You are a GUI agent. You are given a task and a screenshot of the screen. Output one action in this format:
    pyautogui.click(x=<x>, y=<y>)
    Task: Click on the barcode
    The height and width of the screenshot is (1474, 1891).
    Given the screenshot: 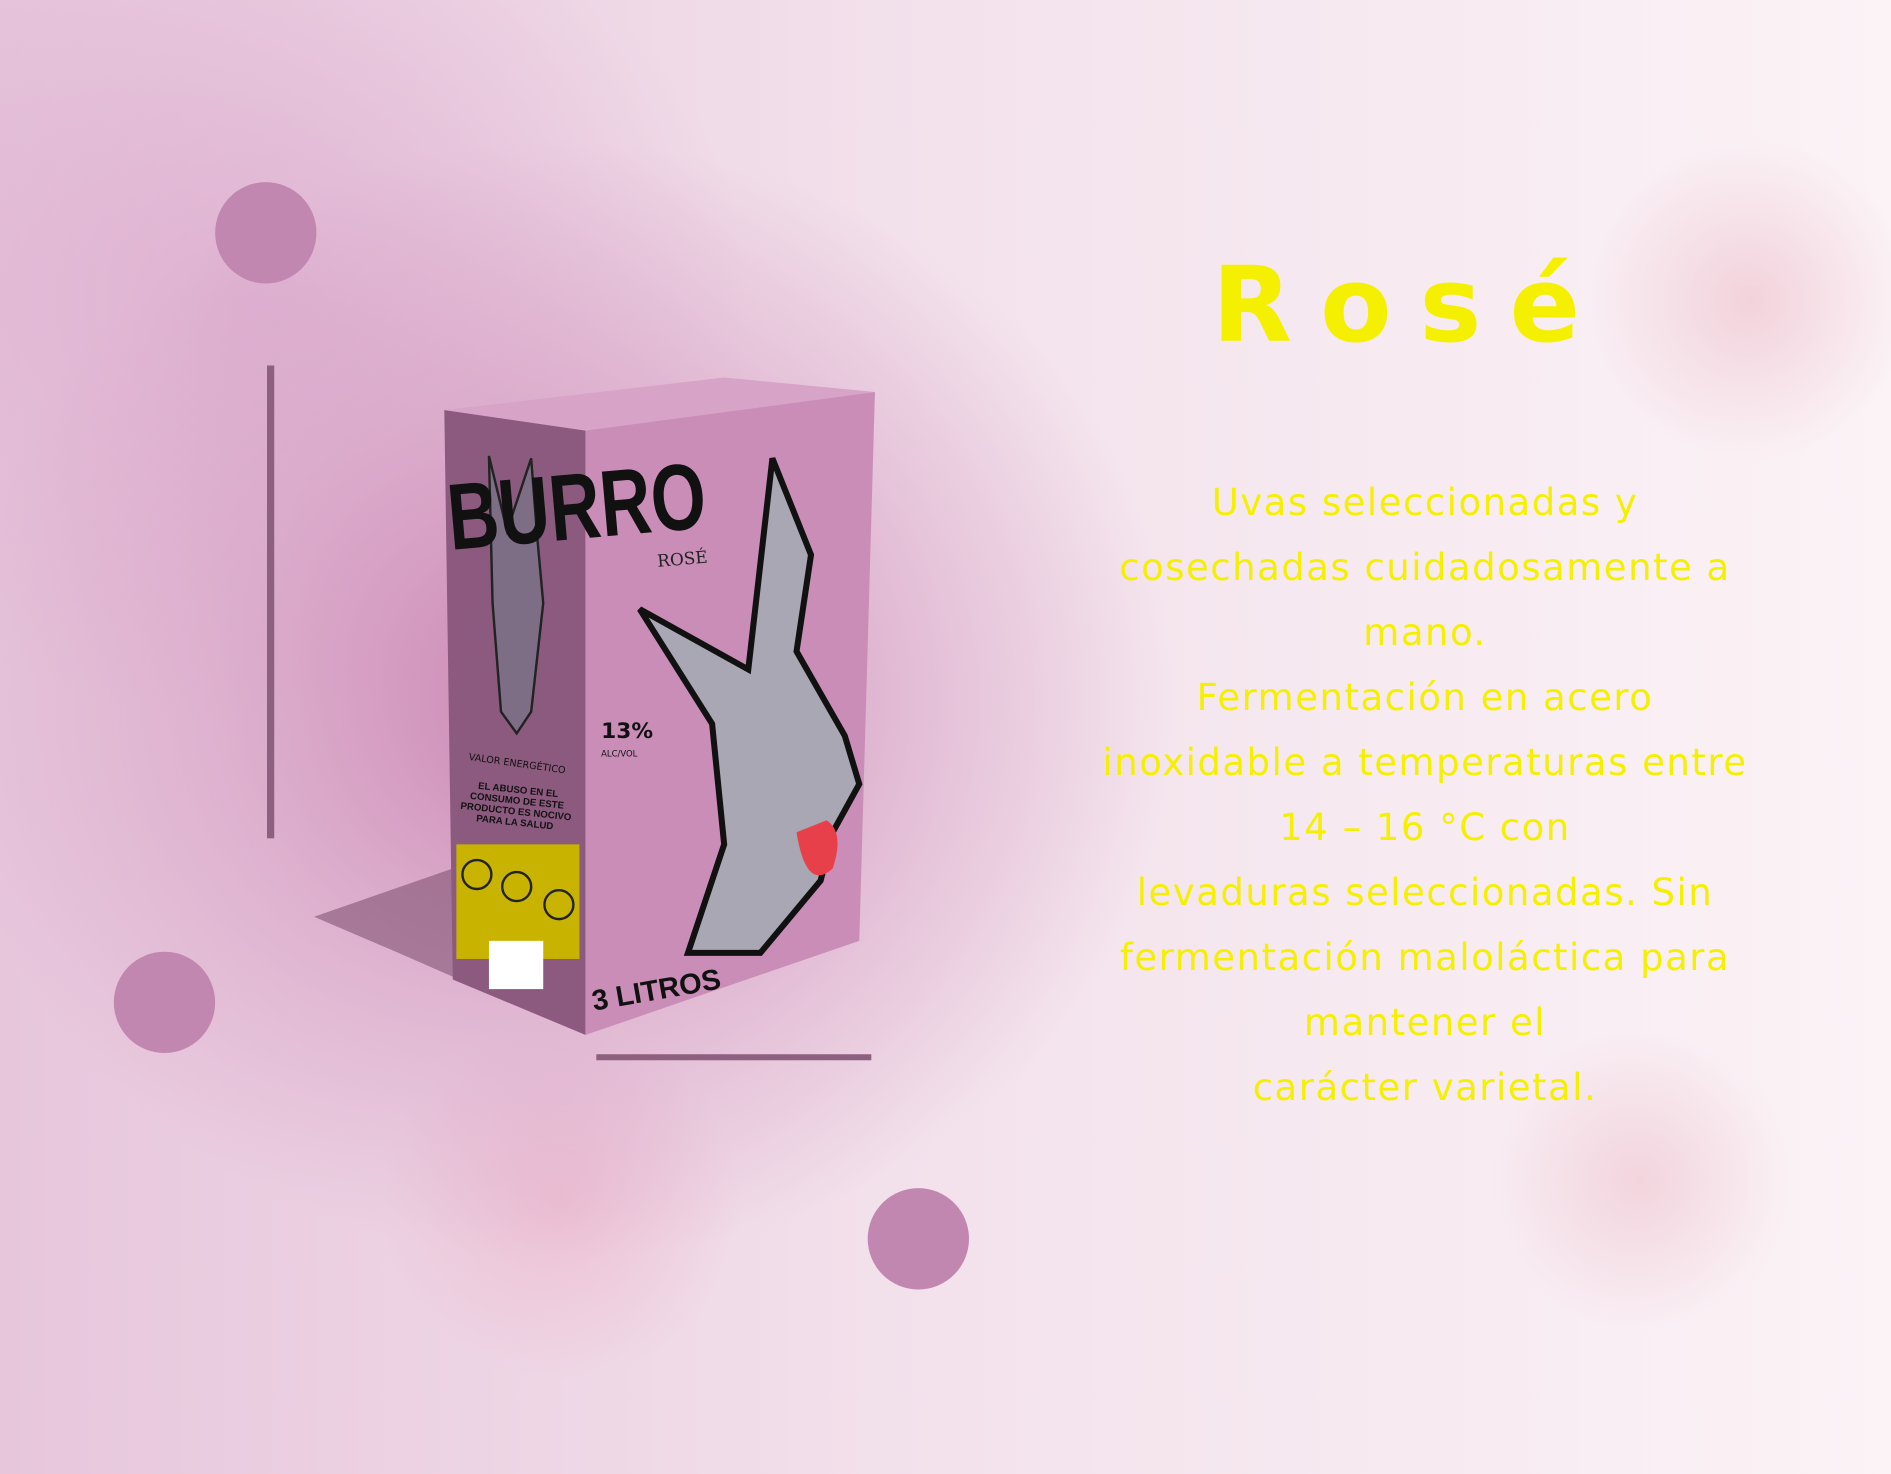 What is the action you would take?
    pyautogui.click(x=516, y=965)
    